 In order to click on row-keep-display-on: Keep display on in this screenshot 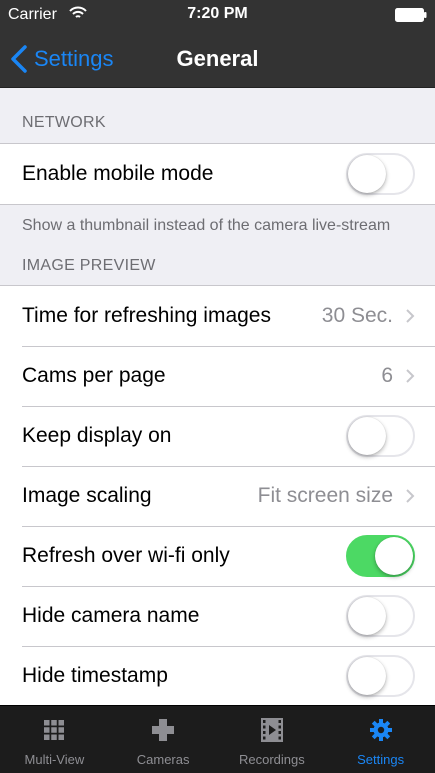, I will do `click(217, 436)`.